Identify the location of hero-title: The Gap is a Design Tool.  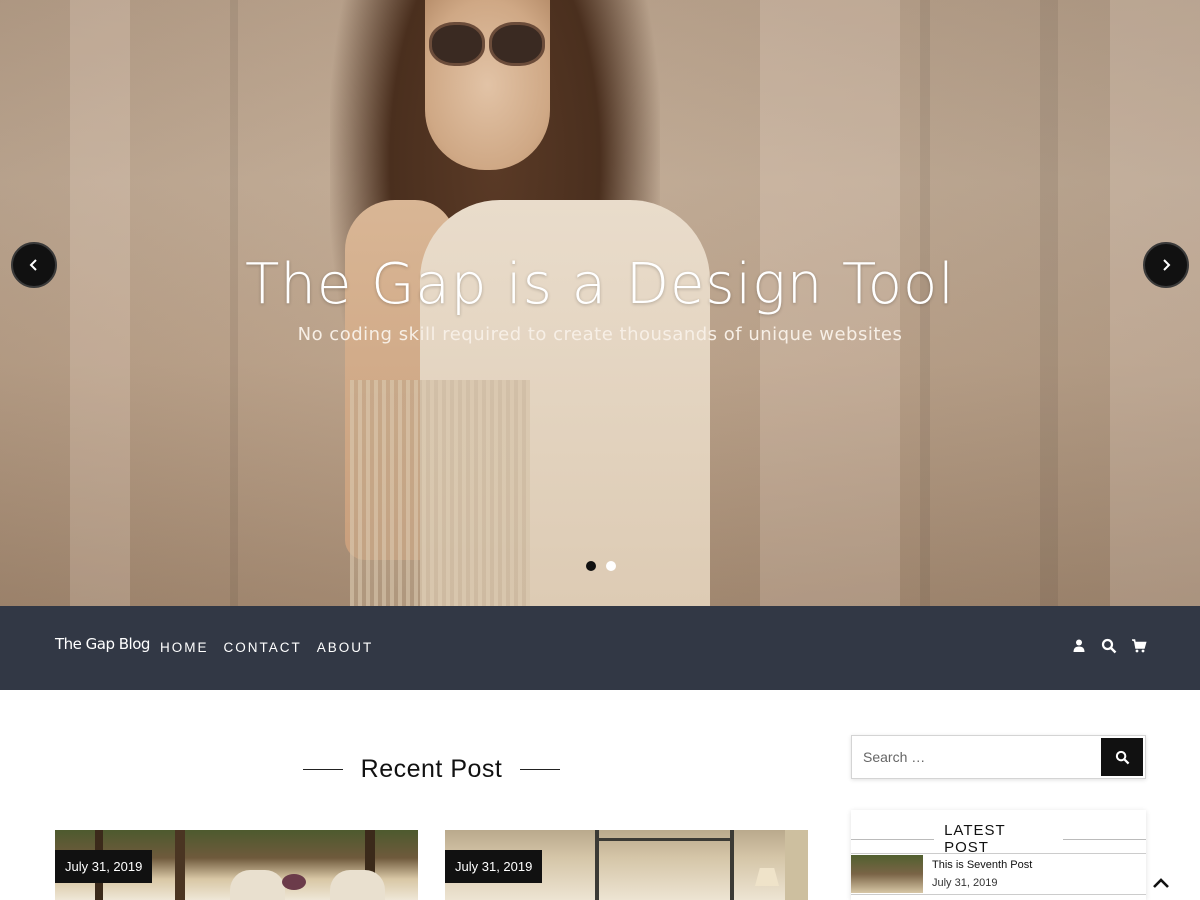
(600, 284).